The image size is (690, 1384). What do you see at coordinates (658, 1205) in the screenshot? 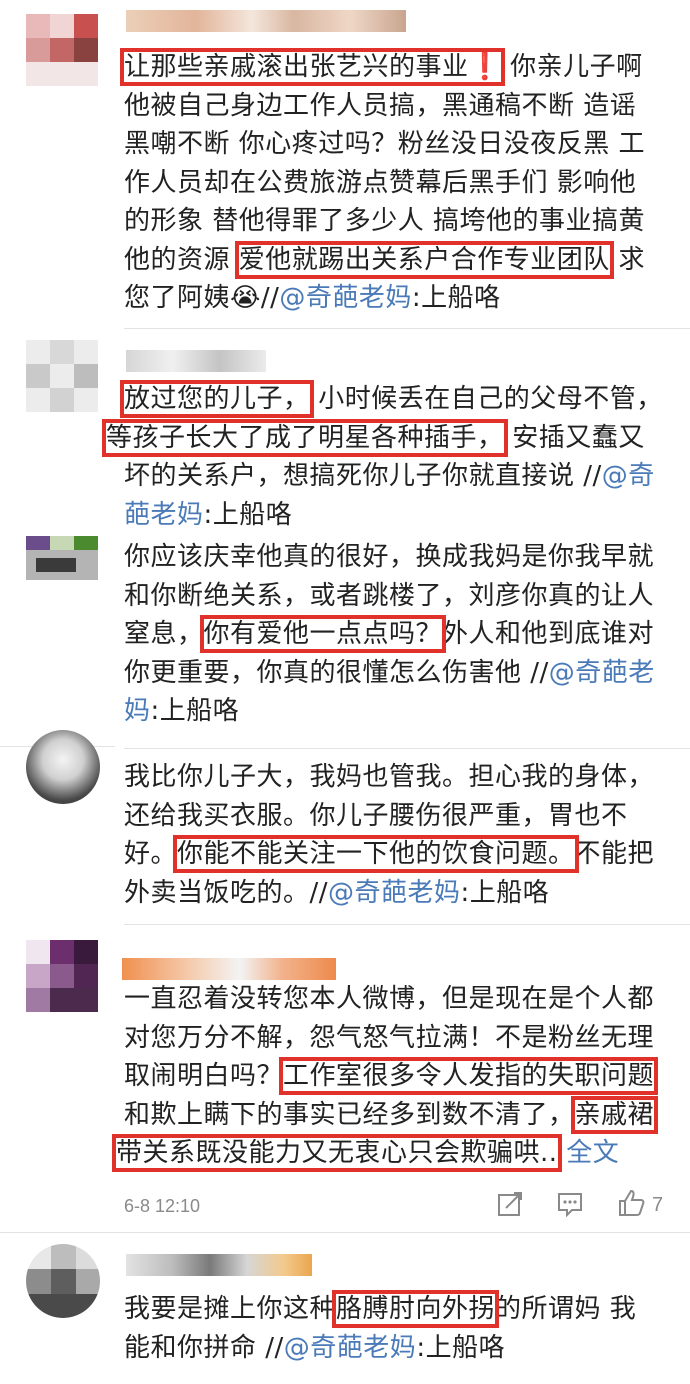
I see `like-count: 7` at bounding box center [658, 1205].